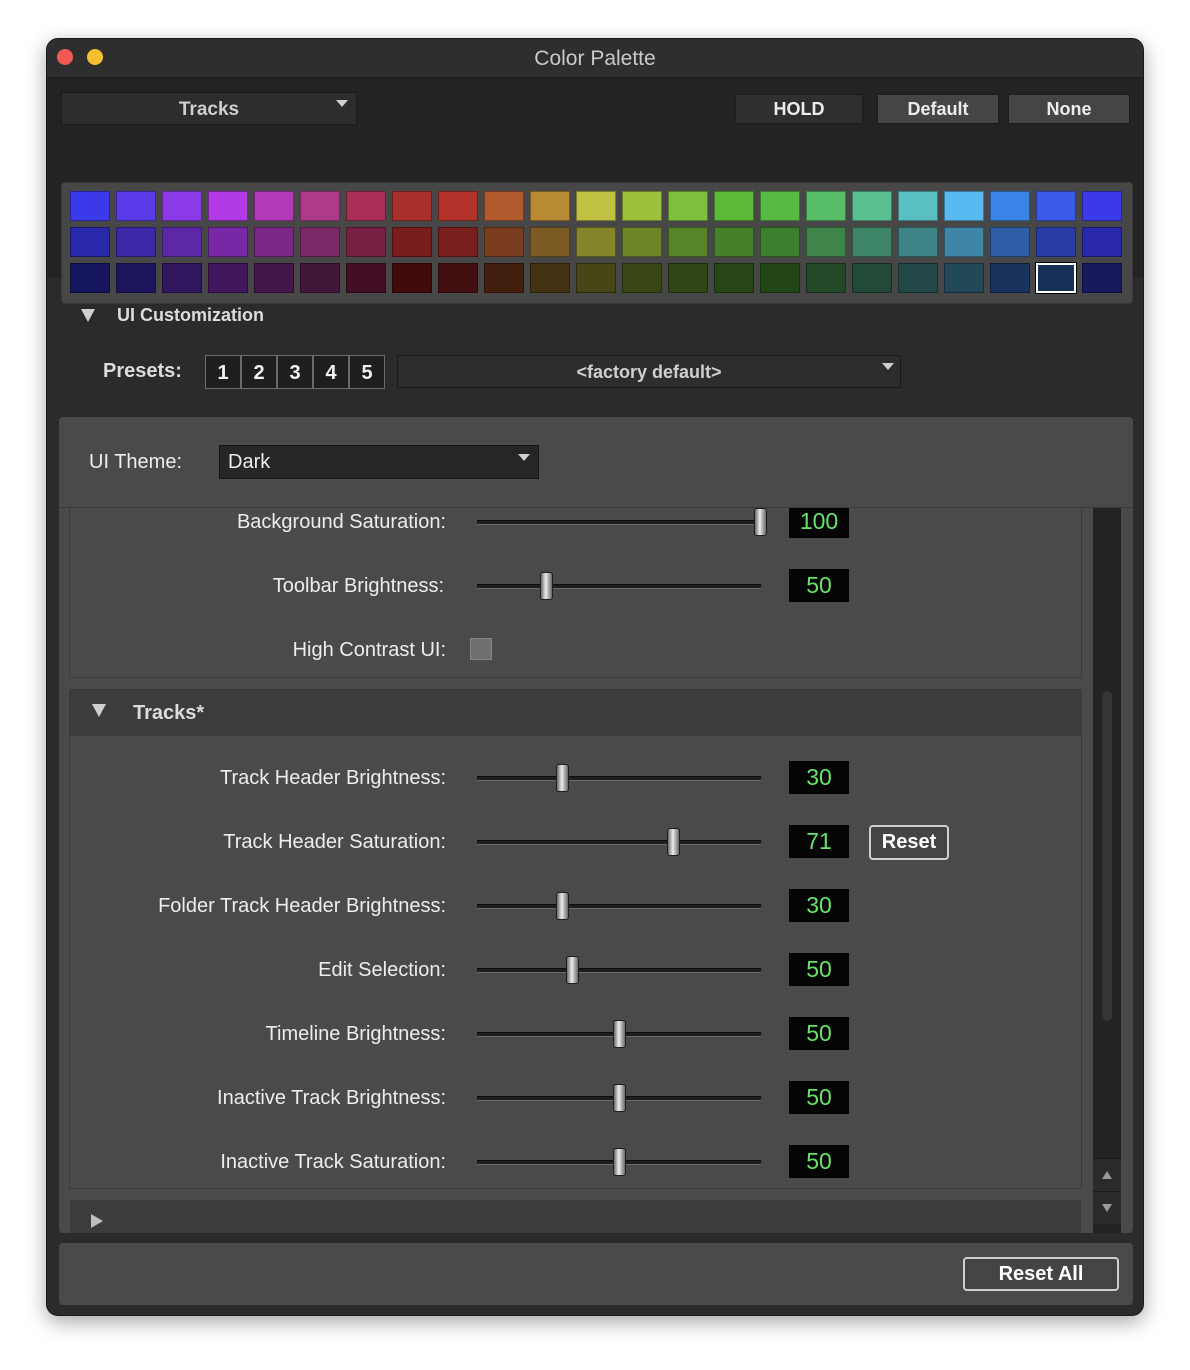  What do you see at coordinates (819, 1161) in the screenshot?
I see `inactive-track-saturation-value: 50` at bounding box center [819, 1161].